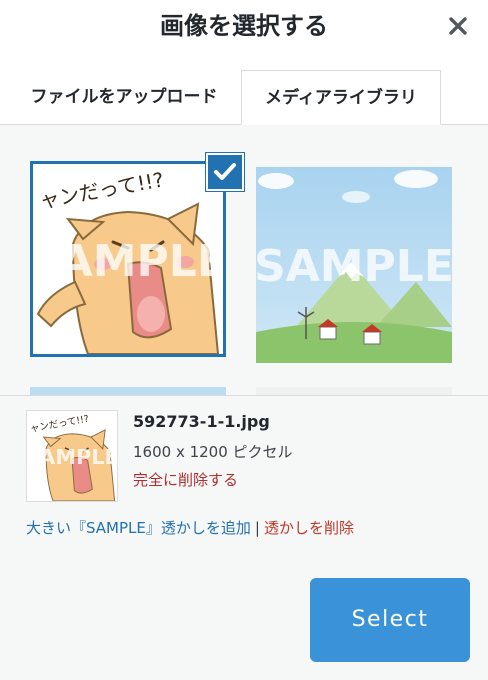  What do you see at coordinates (201, 421) in the screenshot?
I see `attachment-filename: 592773-1-1.jpg` at bounding box center [201, 421].